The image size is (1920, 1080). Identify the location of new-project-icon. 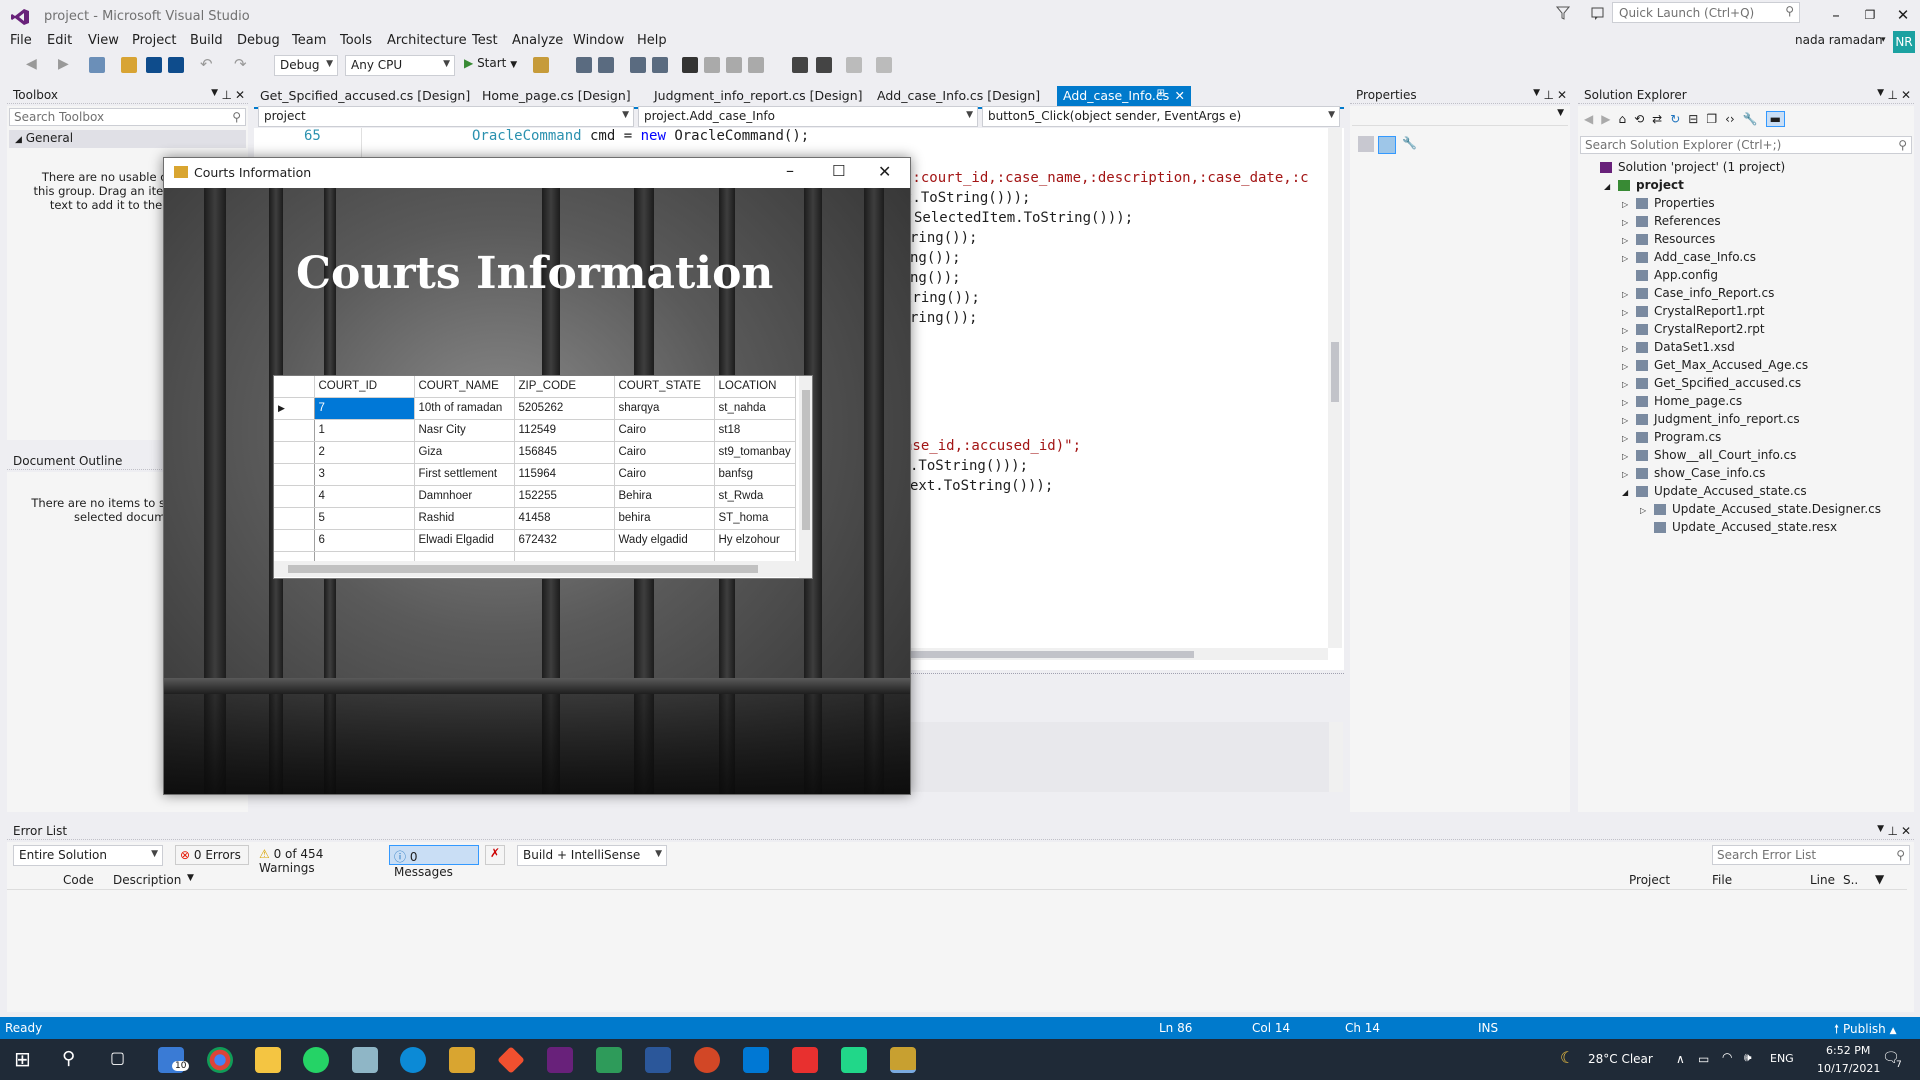
(97, 65).